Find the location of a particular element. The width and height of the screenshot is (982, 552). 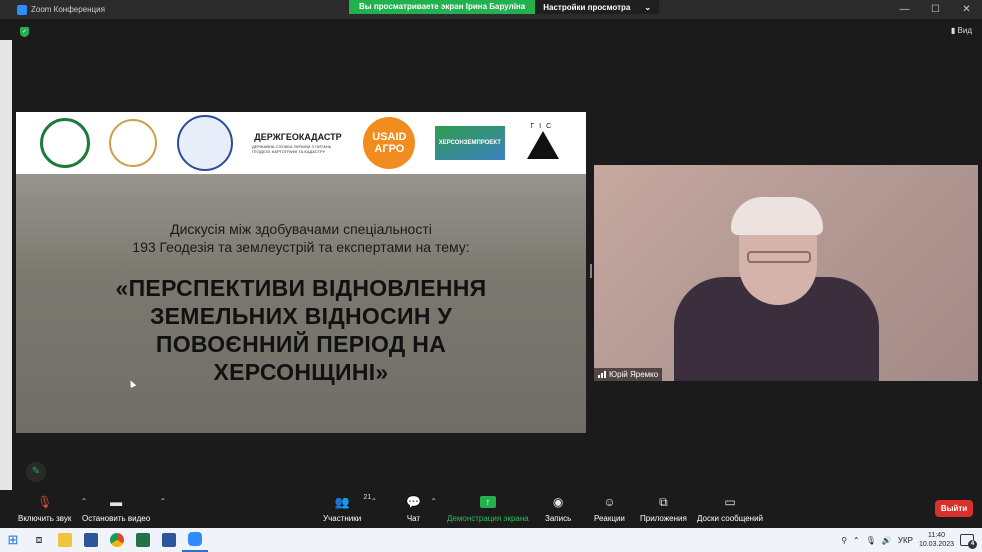

start-button: ⊞ is located at coordinates (13, 540).